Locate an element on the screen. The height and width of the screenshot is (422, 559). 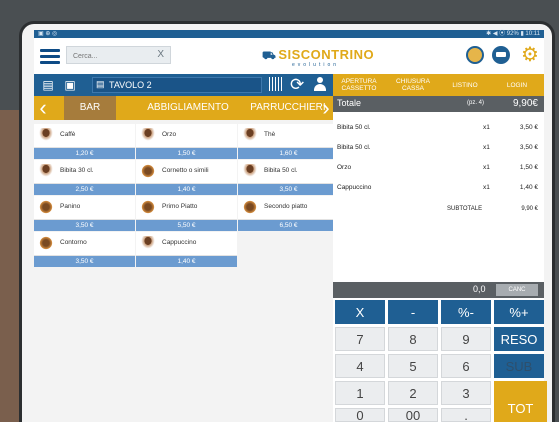
key-9: 9 is located at coordinates (466, 339).